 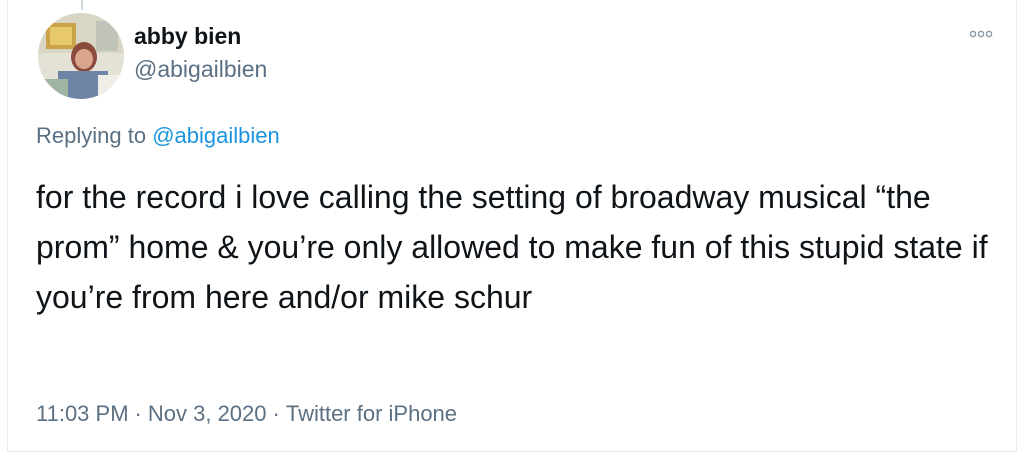 I want to click on tweet-time: 11:03 PM, so click(x=82, y=413).